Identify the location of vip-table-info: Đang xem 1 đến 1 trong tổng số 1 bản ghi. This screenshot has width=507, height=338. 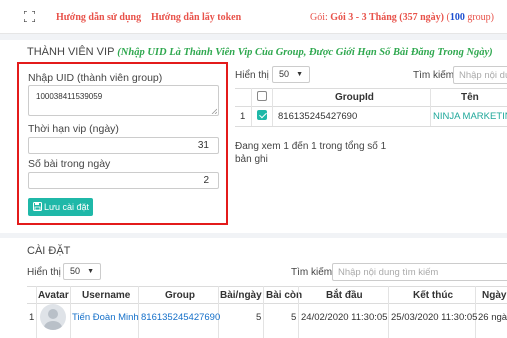
(311, 153).